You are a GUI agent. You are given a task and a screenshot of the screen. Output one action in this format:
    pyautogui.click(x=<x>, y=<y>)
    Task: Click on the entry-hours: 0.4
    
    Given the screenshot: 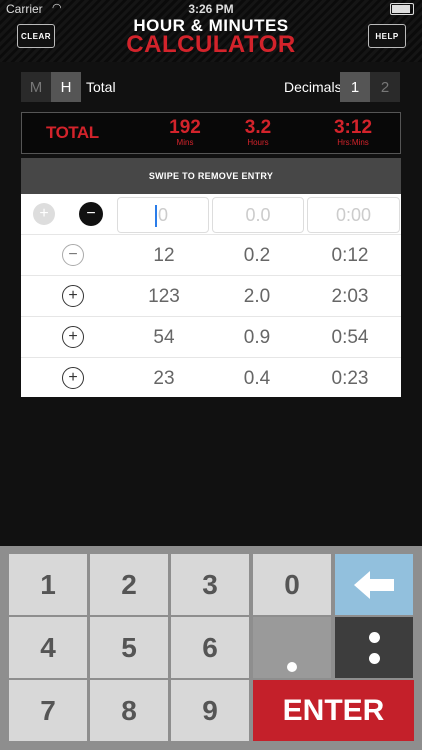 What is the action you would take?
    pyautogui.click(x=257, y=378)
    